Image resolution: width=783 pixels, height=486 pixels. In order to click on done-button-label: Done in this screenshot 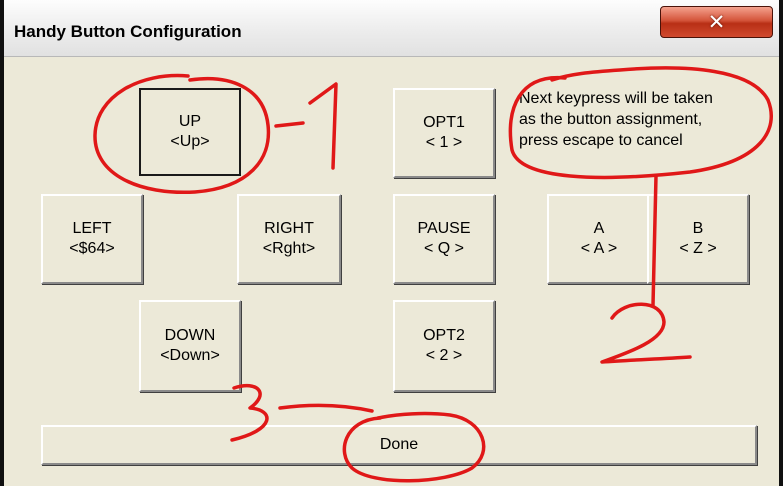, I will do `click(399, 444)`.